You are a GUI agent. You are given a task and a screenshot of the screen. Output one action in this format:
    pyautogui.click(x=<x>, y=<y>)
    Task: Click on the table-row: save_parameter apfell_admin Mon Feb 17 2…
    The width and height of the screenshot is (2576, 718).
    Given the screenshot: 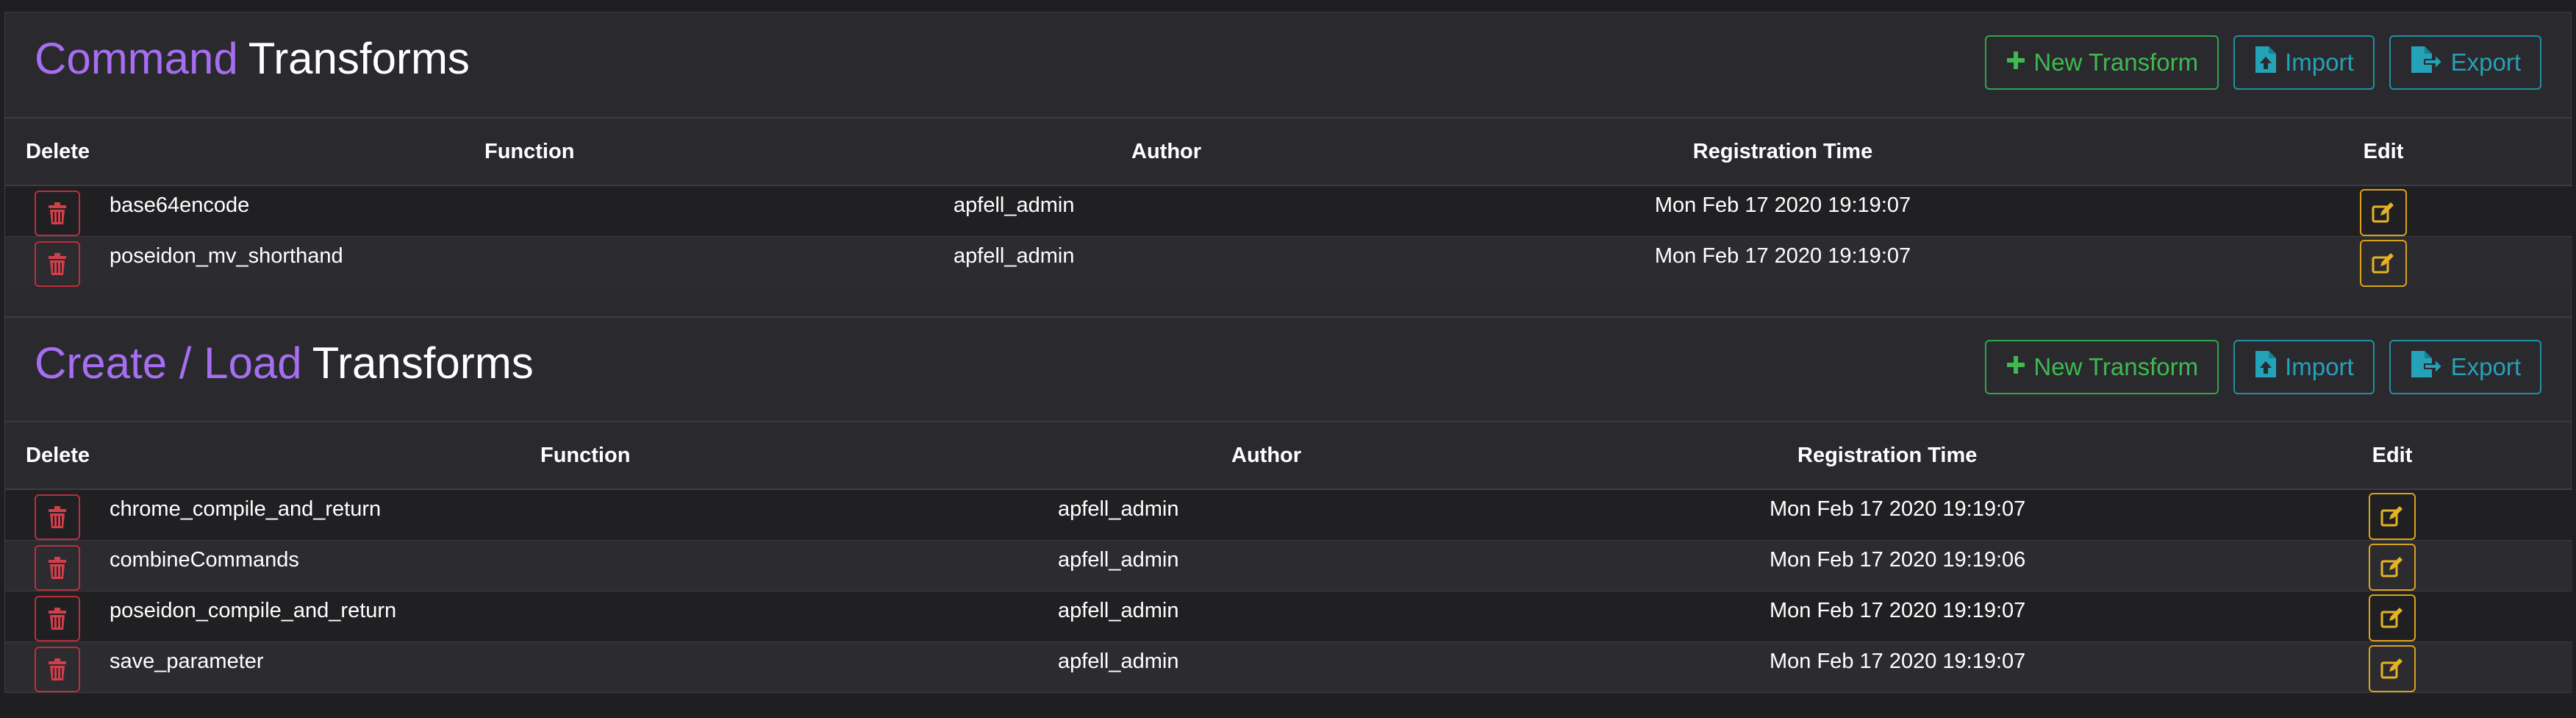 What is the action you would take?
    pyautogui.click(x=1288, y=666)
    